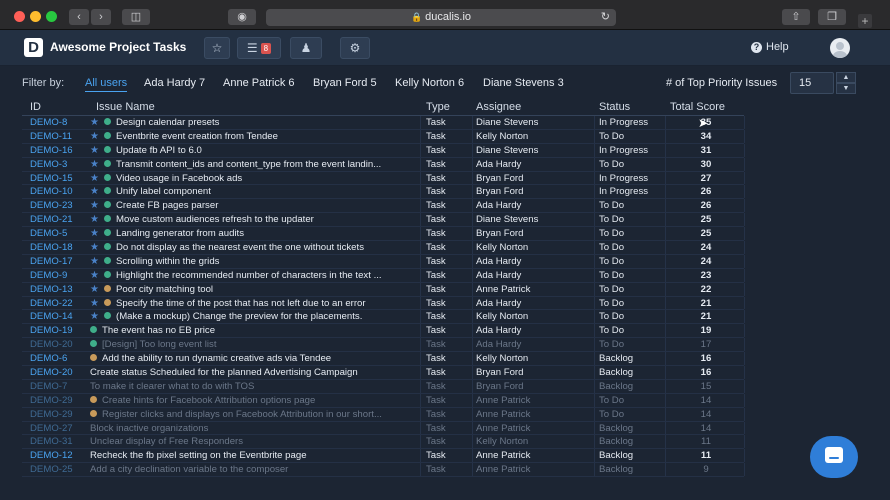 The height and width of the screenshot is (500, 890). Describe the element at coordinates (51, 16) in the screenshot. I see `maximize-window-button` at that location.